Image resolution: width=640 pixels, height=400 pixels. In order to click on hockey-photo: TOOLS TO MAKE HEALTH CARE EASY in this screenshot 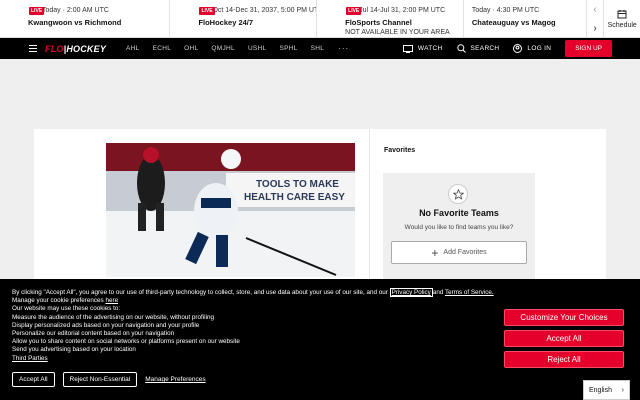, I will do `click(230, 210)`.